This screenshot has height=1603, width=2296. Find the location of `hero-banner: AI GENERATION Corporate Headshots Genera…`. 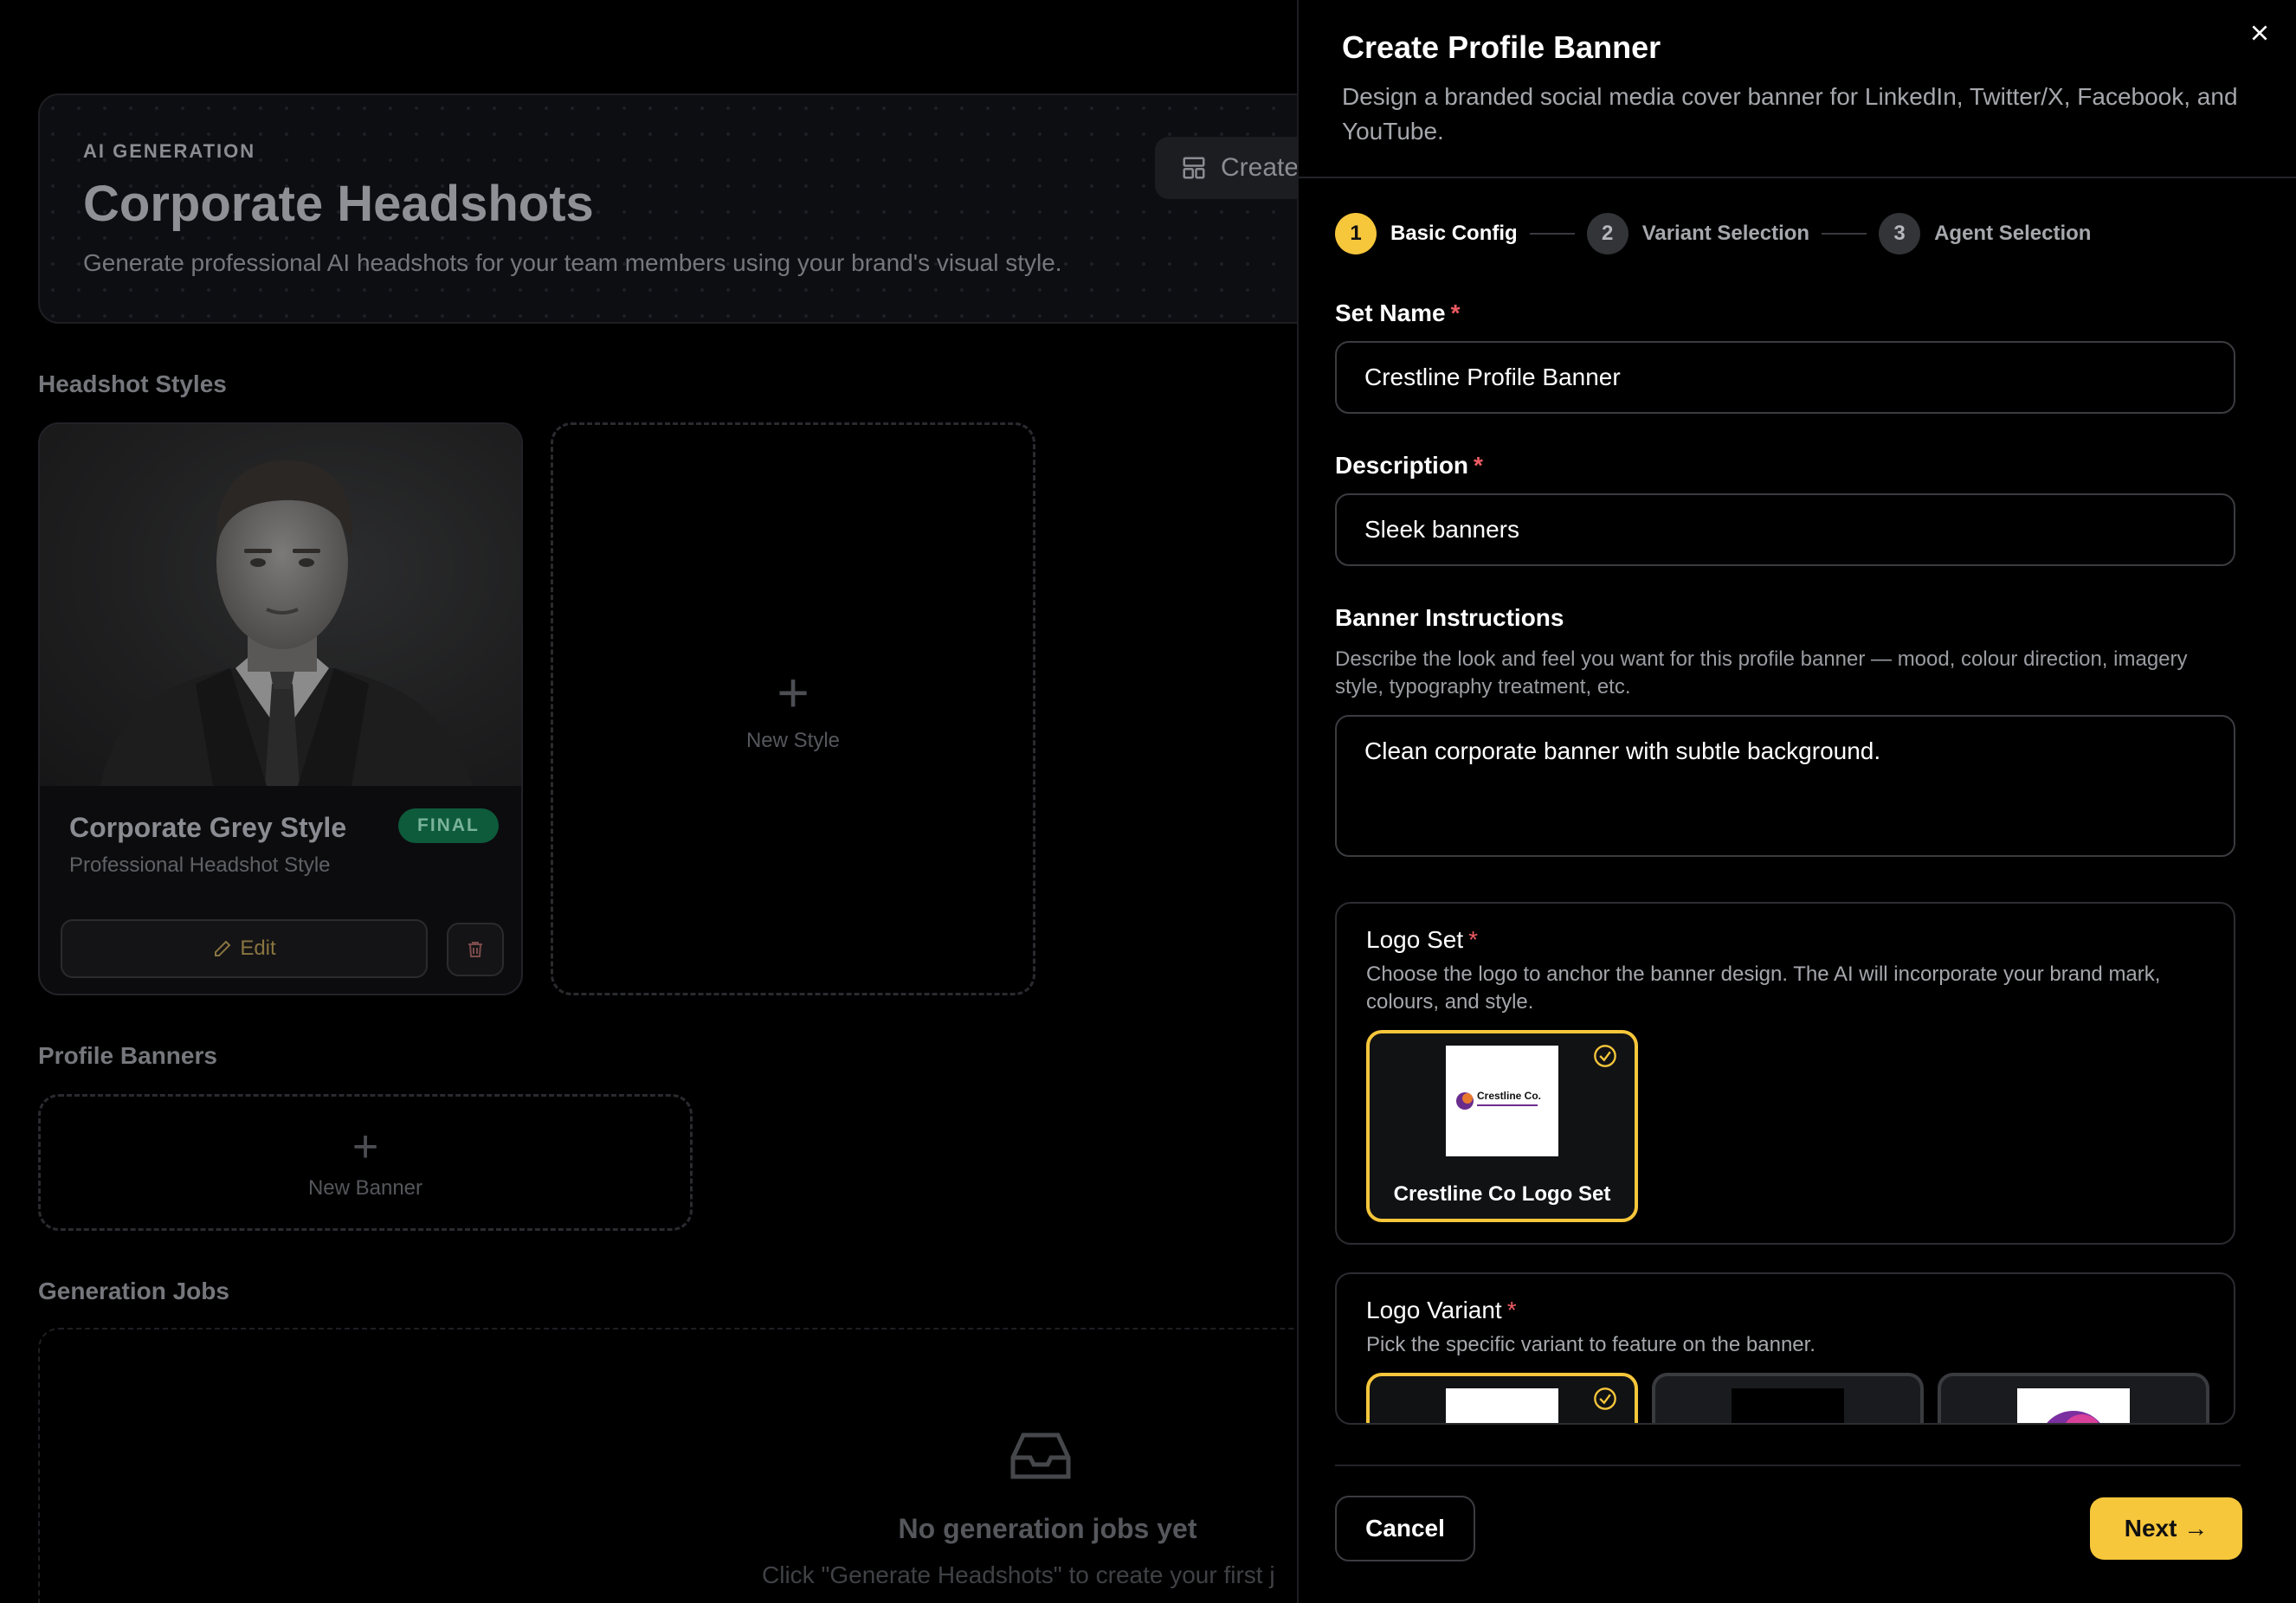

hero-banner: AI GENERATION Corporate Headshots Genera… is located at coordinates (722, 208).